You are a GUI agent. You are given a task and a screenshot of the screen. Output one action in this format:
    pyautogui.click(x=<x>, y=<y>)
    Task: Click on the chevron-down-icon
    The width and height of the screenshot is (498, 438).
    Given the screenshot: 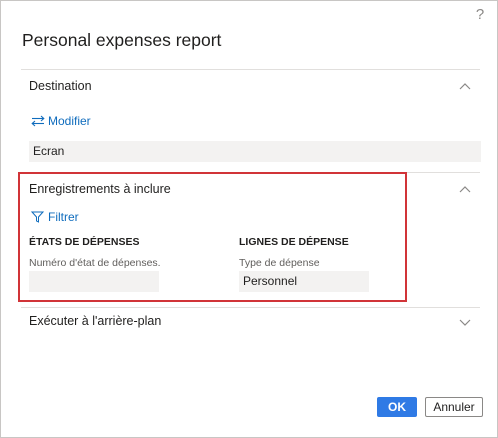 What is the action you would take?
    pyautogui.click(x=465, y=322)
    